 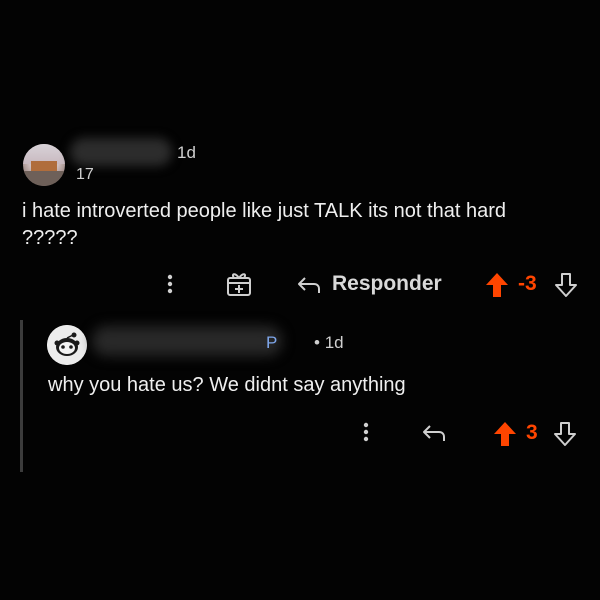 I want to click on user-karma: 17, so click(x=85, y=174).